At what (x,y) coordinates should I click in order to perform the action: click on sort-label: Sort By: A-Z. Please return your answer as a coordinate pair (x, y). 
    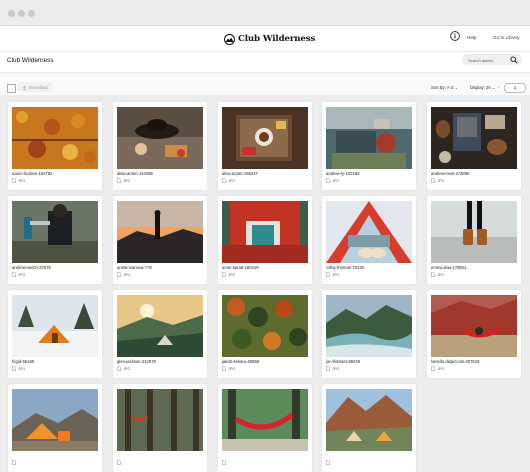
    Looking at the image, I should click on (442, 87).